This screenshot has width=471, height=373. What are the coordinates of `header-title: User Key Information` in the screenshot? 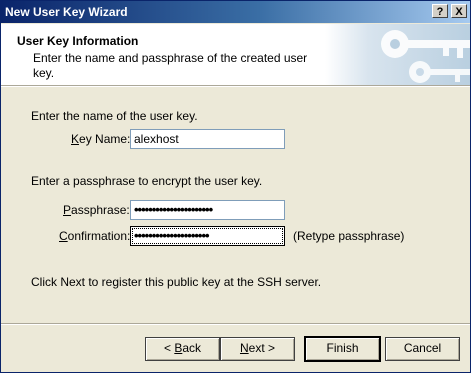 It's located at (78, 41).